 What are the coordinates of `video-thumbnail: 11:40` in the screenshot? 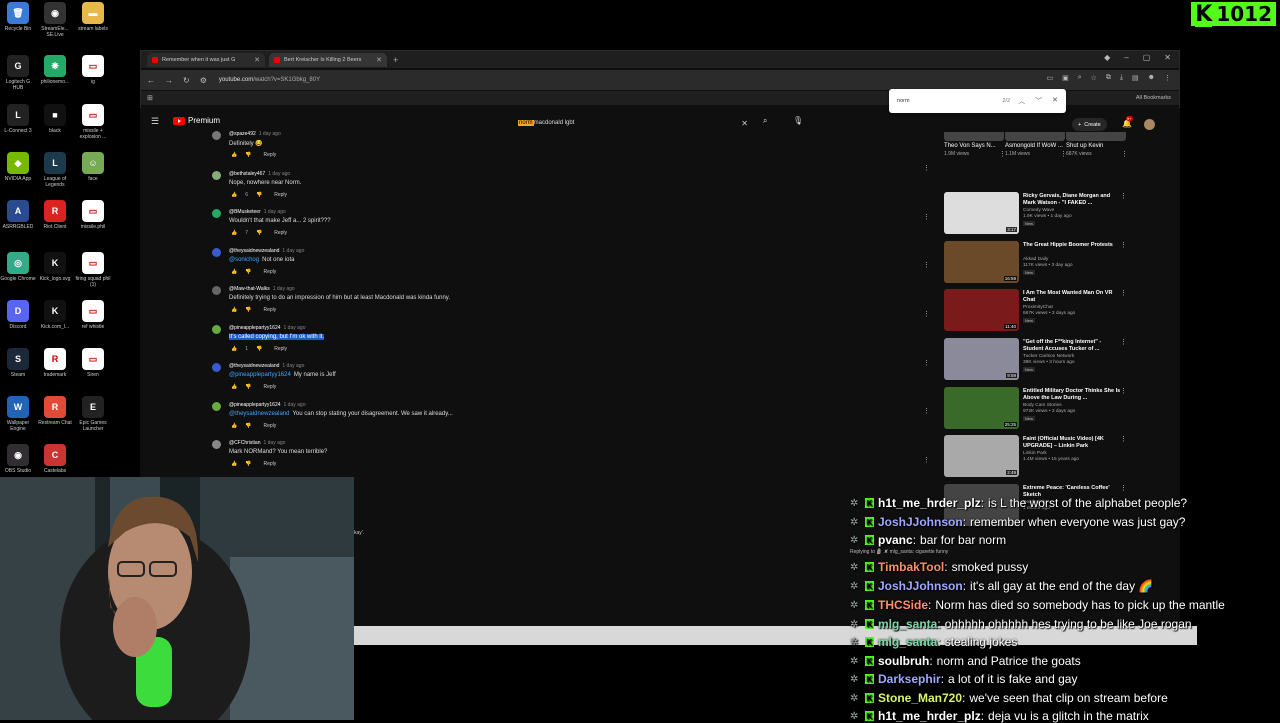 It's located at (981, 310).